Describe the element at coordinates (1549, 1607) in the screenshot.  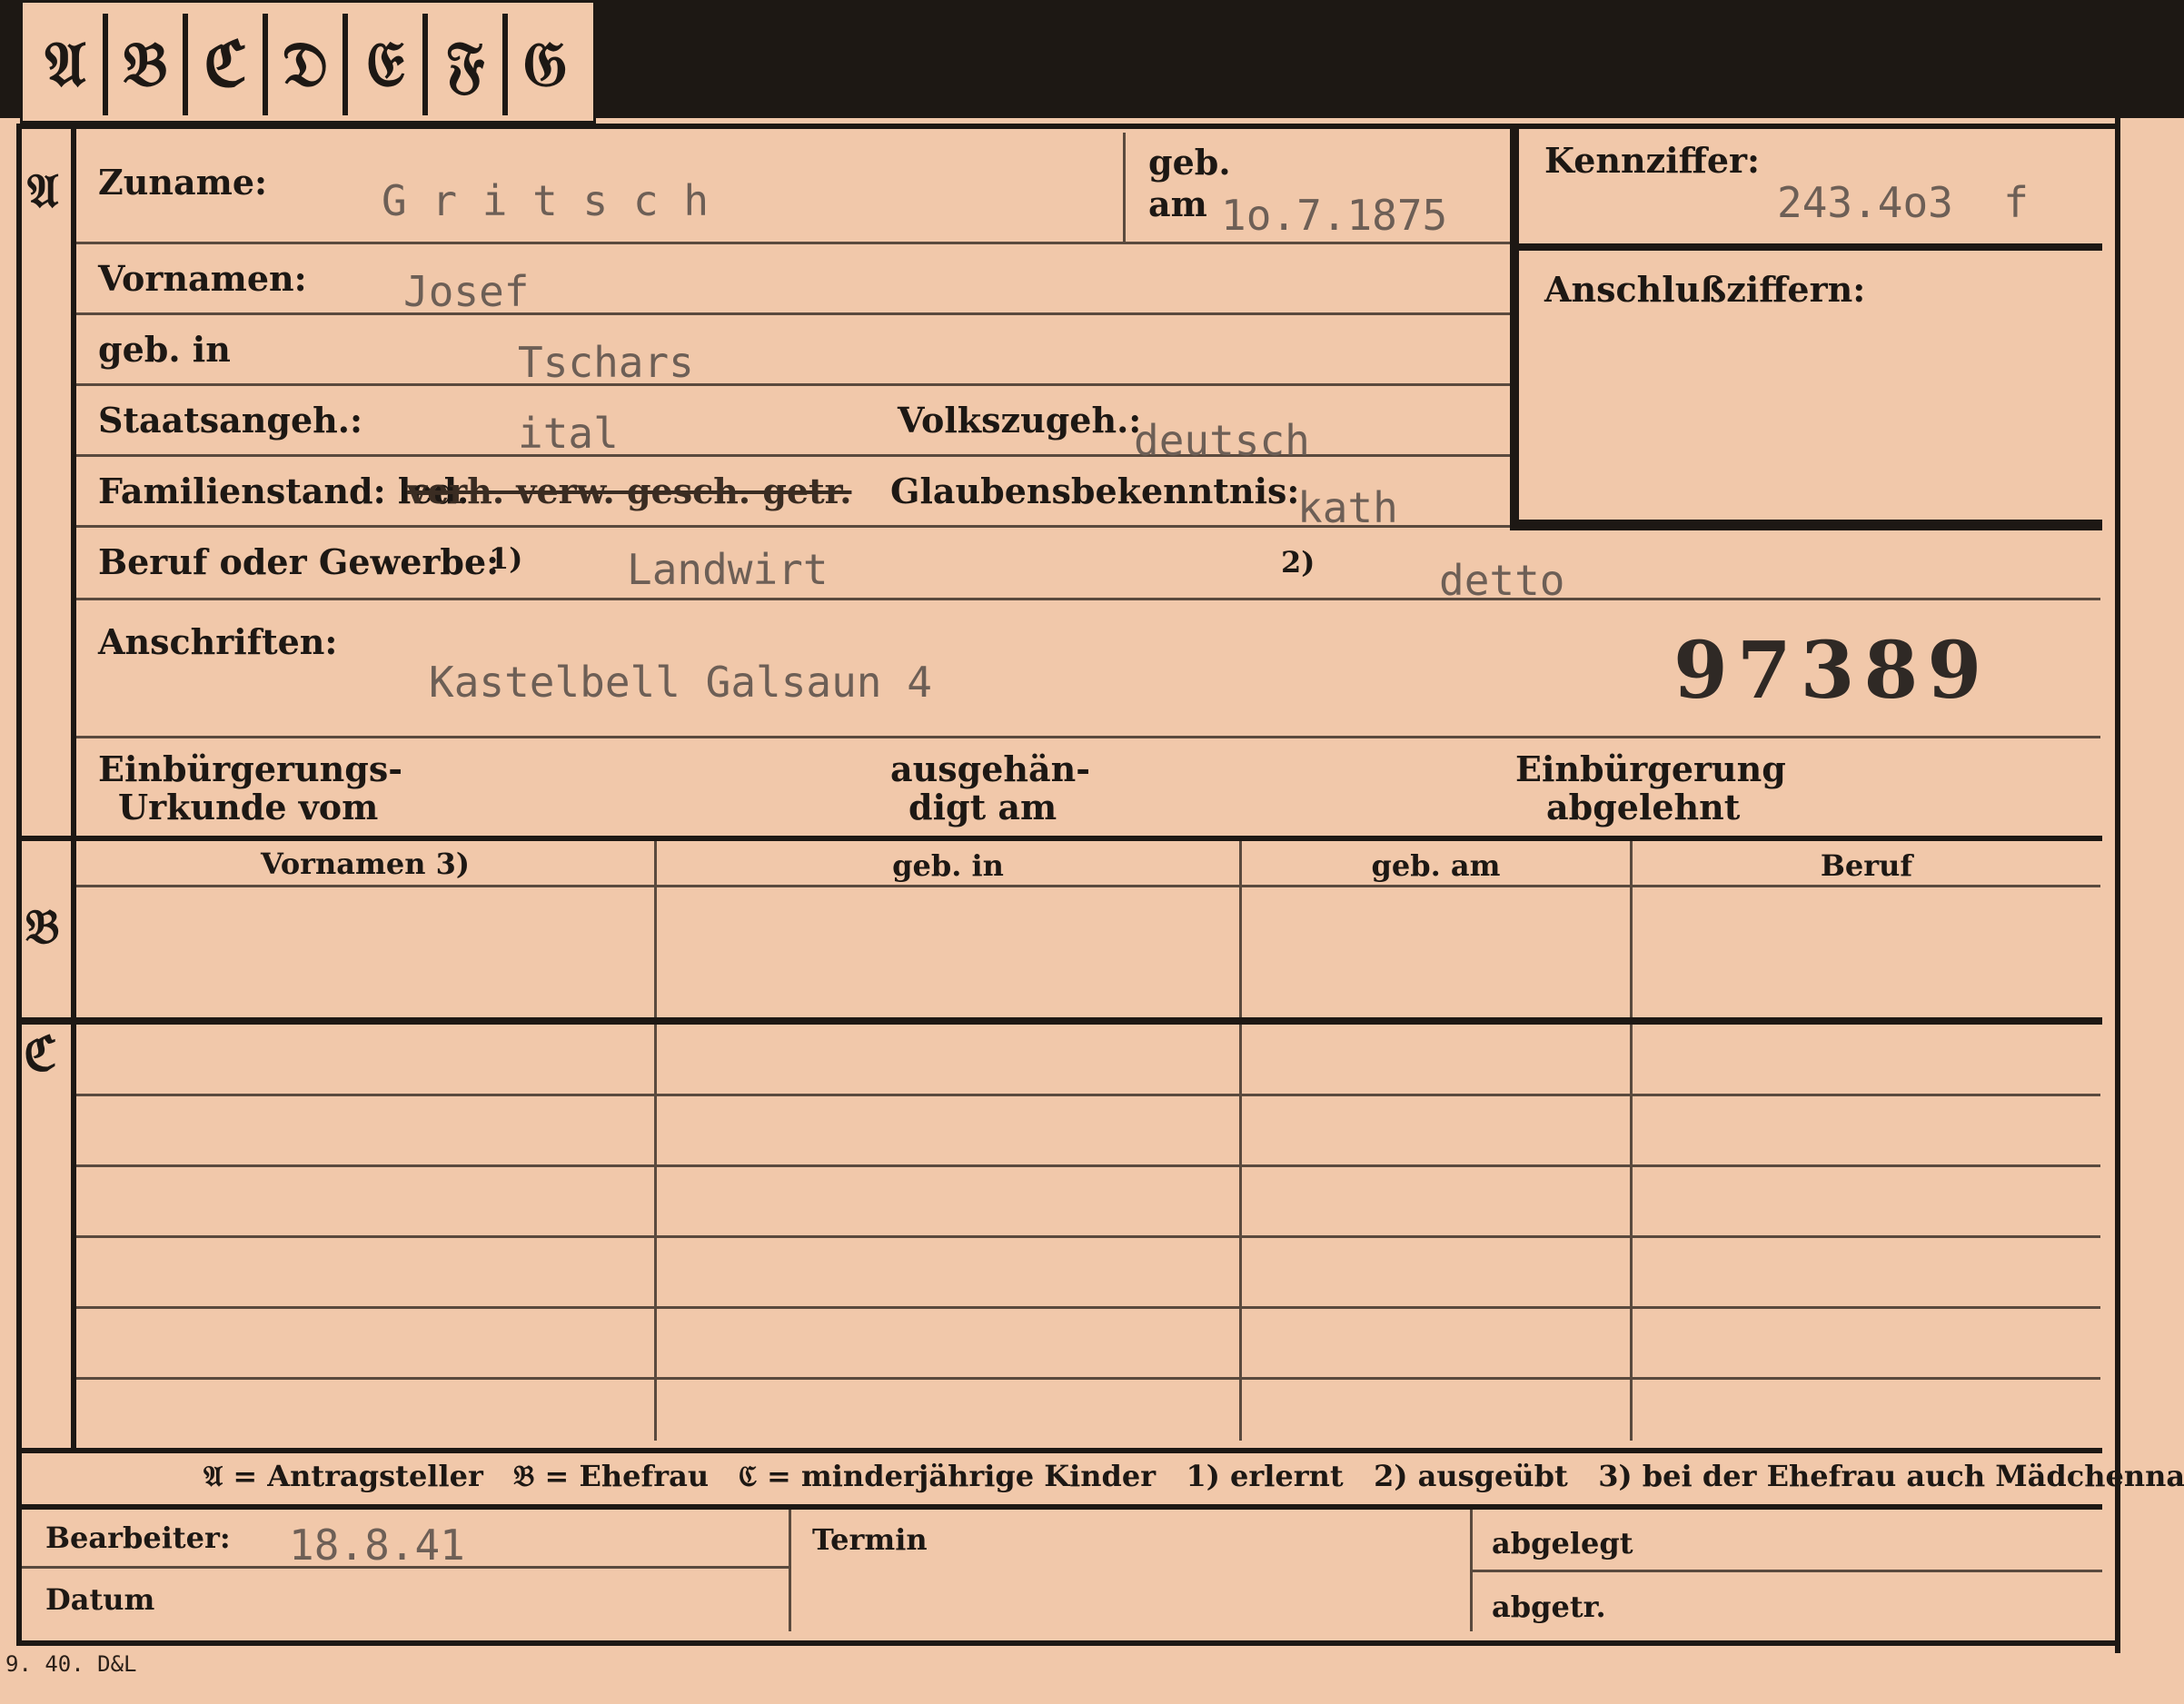
I see `abgetr-label: abgetr.` at that location.